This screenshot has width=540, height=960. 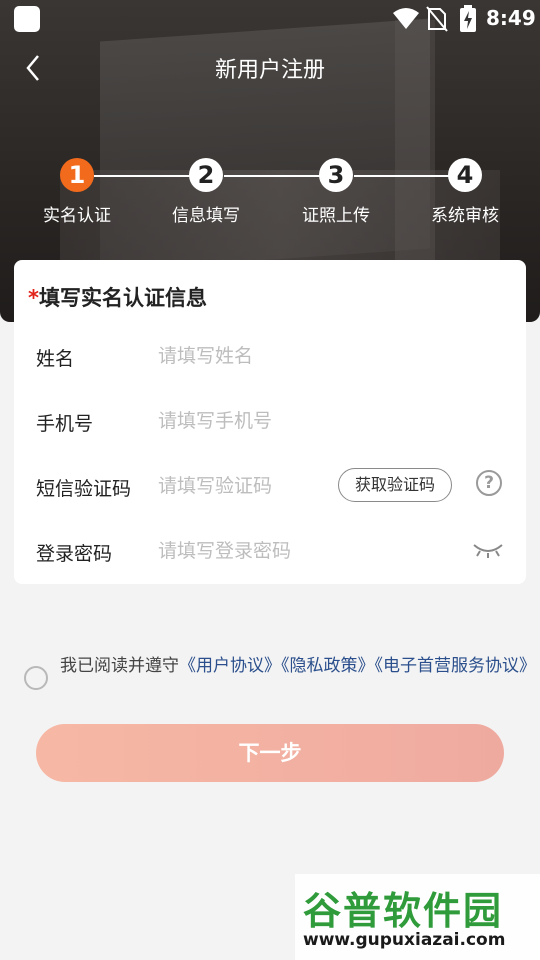 What do you see at coordinates (465, 175) in the screenshot?
I see `step-number: 4` at bounding box center [465, 175].